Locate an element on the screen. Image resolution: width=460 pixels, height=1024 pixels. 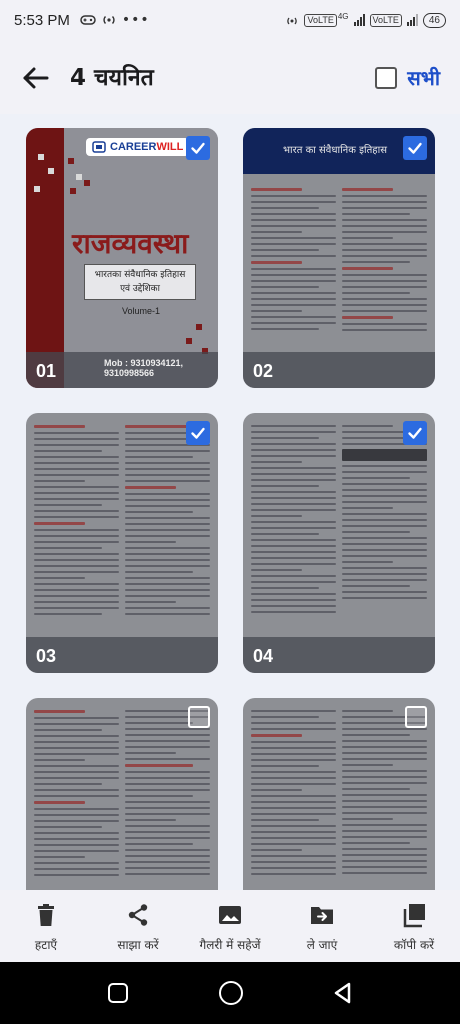
copy-button: कॉपी करें is located at coordinates (414, 926).